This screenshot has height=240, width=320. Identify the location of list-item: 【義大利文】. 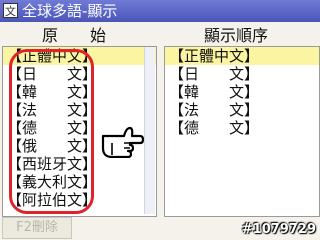
(79, 182).